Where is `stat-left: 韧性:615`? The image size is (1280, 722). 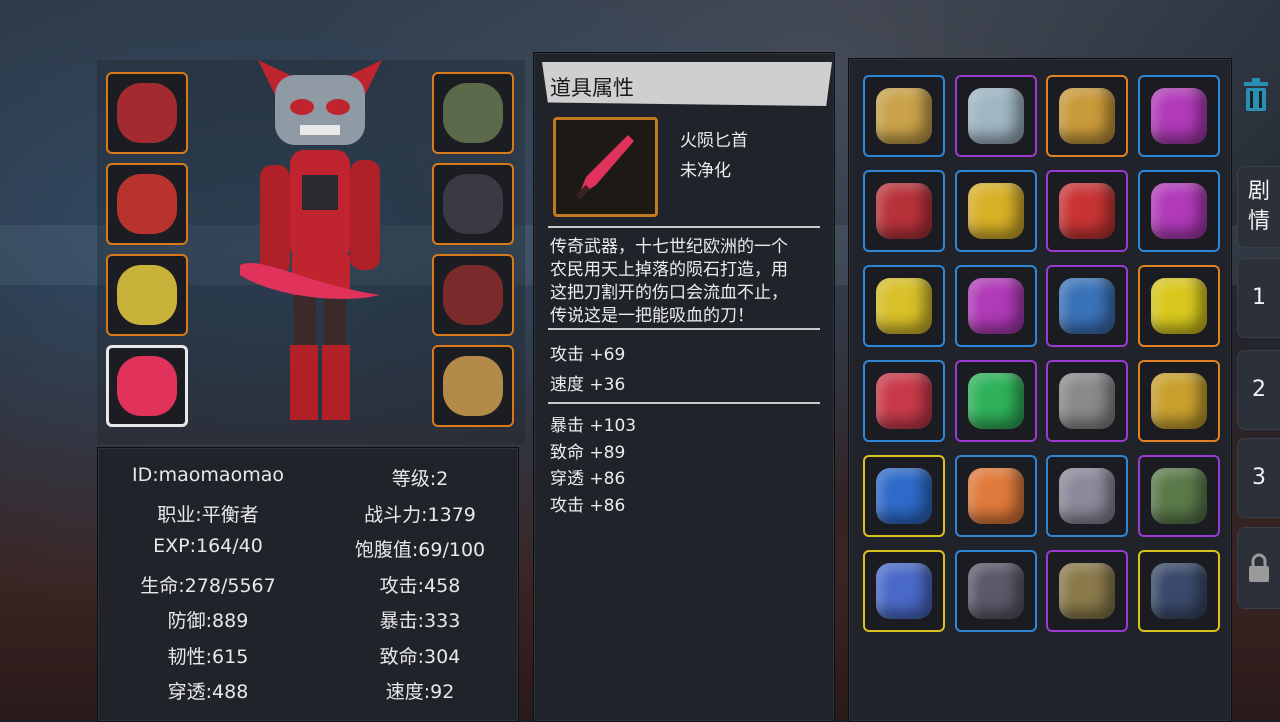
stat-left: 韧性:615 is located at coordinates (208, 656).